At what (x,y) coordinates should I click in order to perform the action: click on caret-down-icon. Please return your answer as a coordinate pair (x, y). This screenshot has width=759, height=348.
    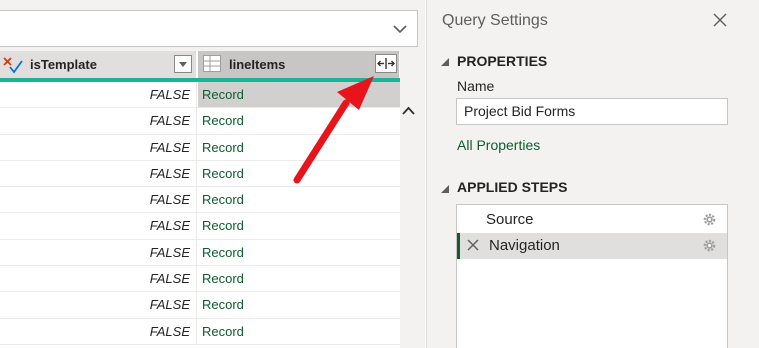
    Looking at the image, I should click on (183, 64).